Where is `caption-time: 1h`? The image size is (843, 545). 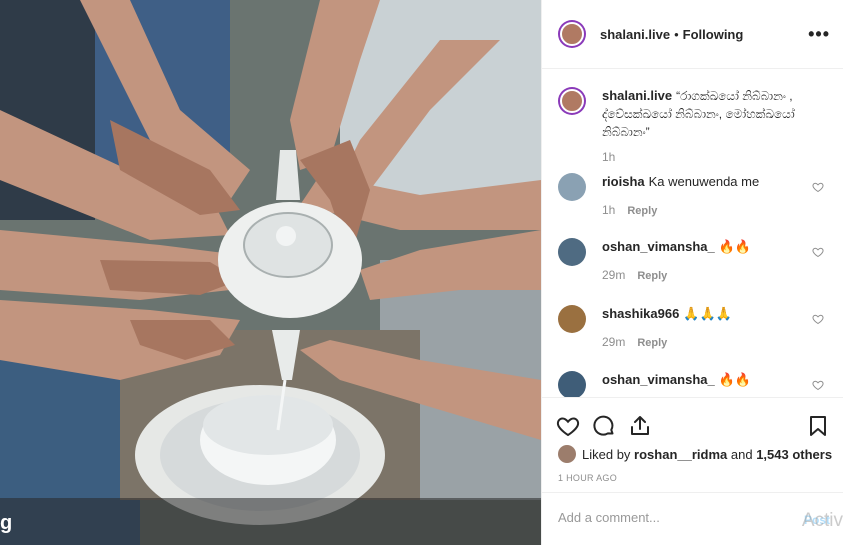
caption-time: 1h is located at coordinates (609, 157).